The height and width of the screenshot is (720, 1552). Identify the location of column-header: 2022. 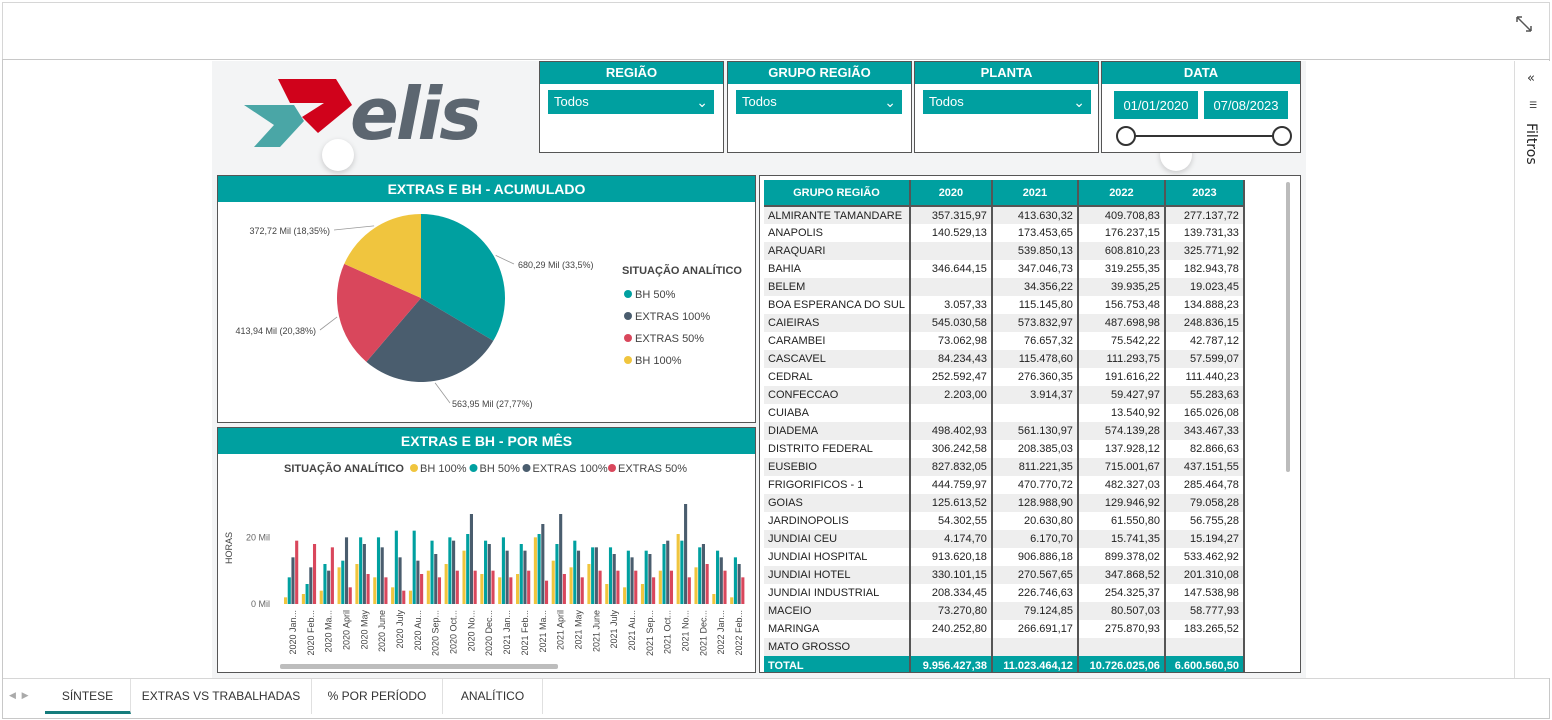
(1121, 193).